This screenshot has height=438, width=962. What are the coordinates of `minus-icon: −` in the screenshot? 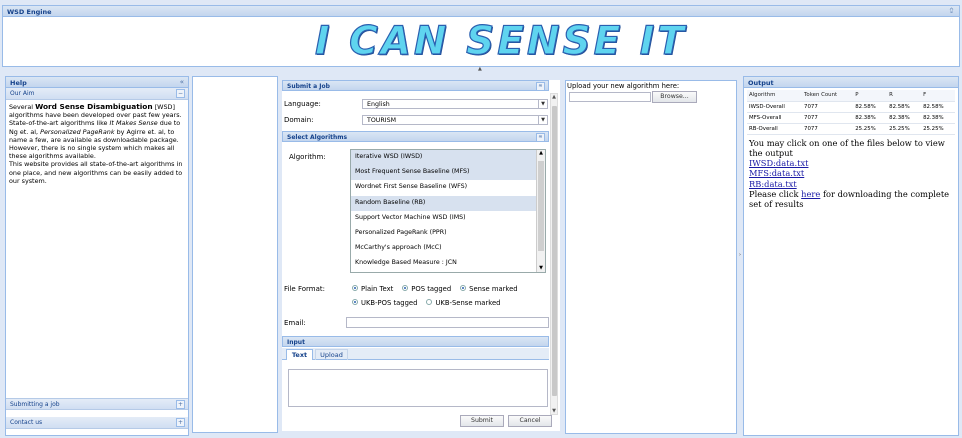 It's located at (180, 93).